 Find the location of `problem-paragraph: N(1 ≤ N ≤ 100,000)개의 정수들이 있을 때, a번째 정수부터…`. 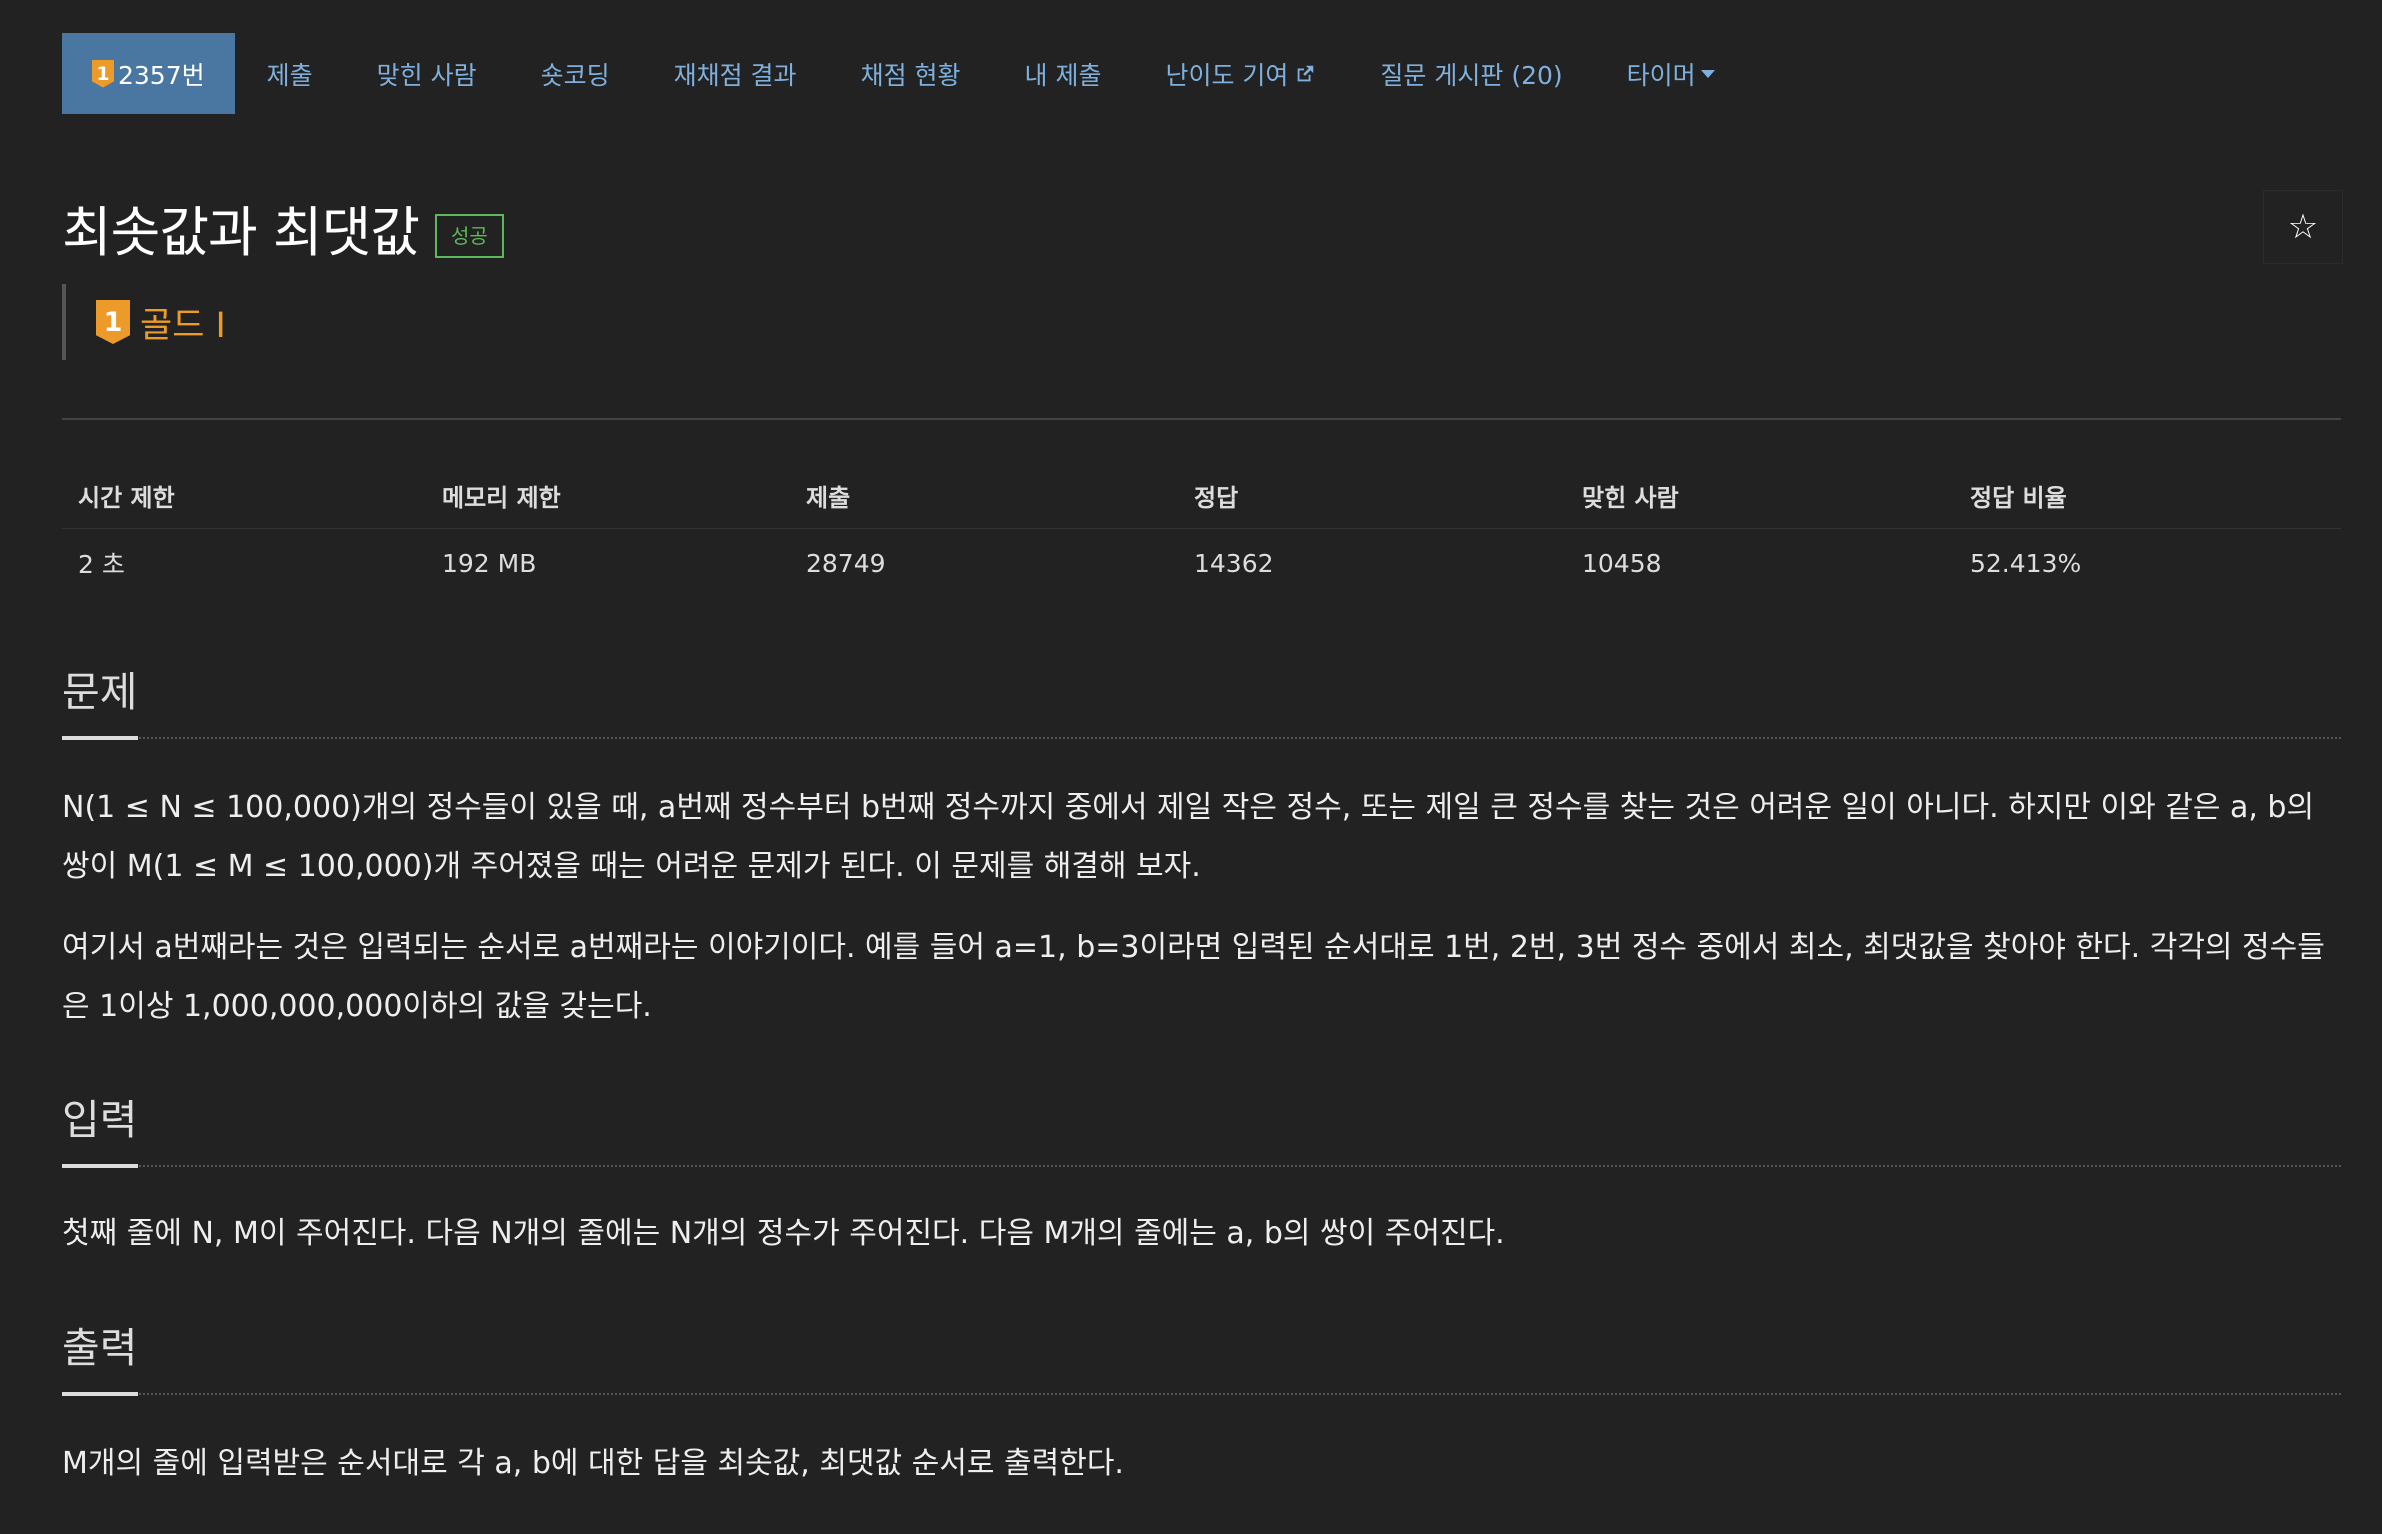

problem-paragraph: N(1 ≤ N ≤ 100,000)개의 정수들이 있을 때, a번째 정수부터… is located at coordinates (1188, 837).